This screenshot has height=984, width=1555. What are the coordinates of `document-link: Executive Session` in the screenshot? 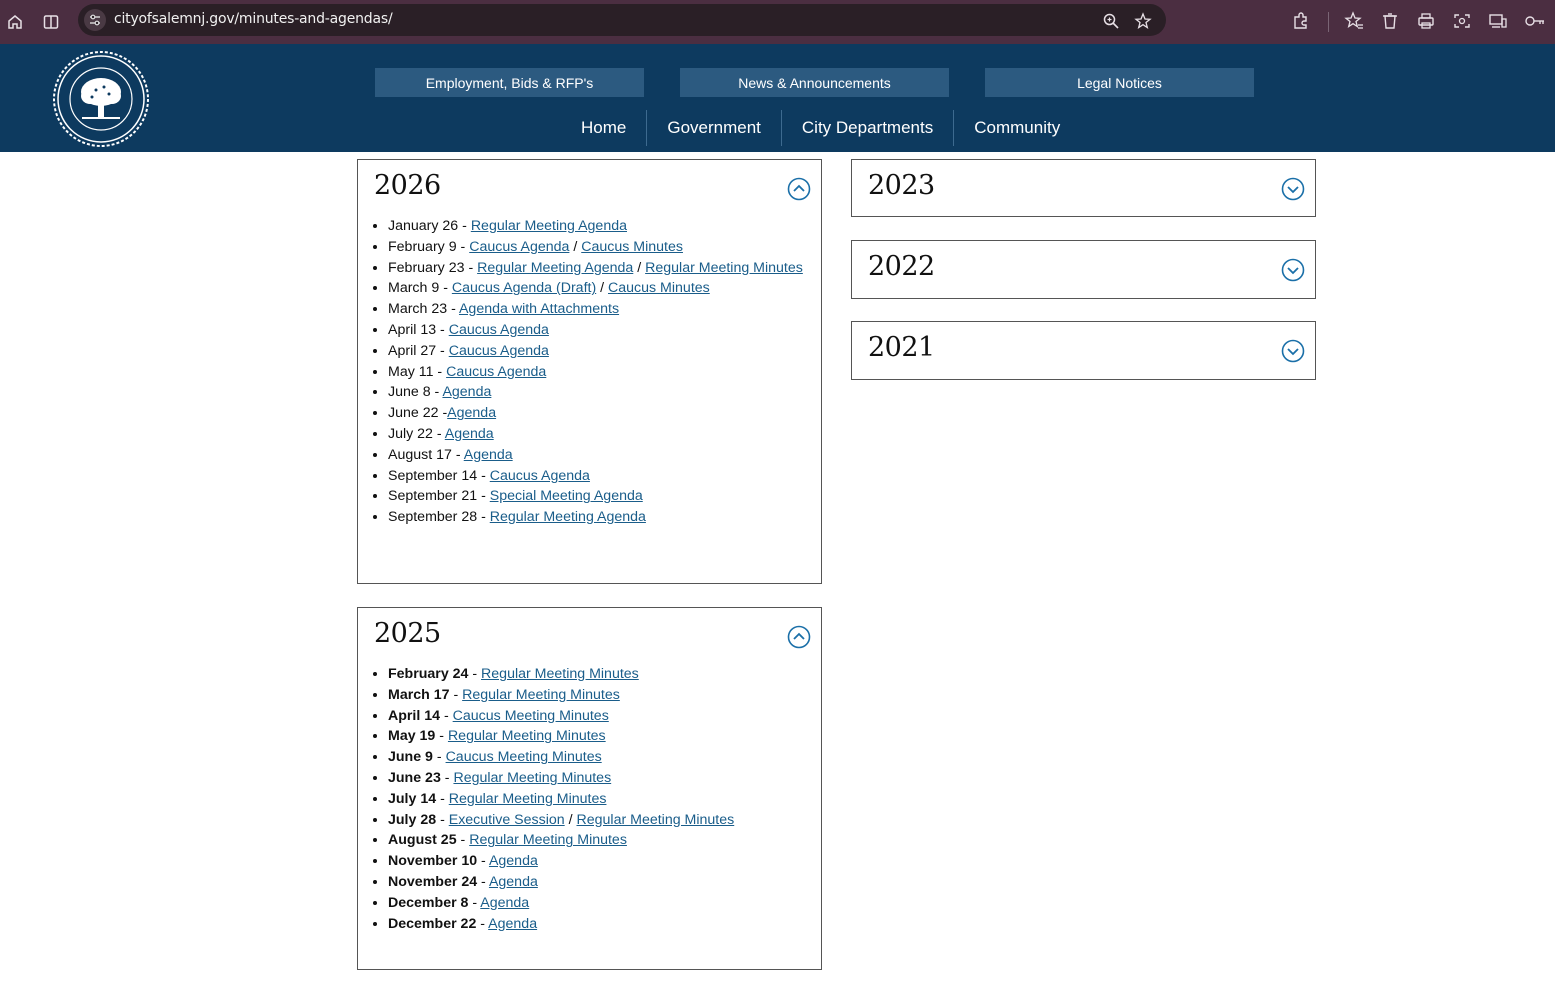 It's located at (507, 820).